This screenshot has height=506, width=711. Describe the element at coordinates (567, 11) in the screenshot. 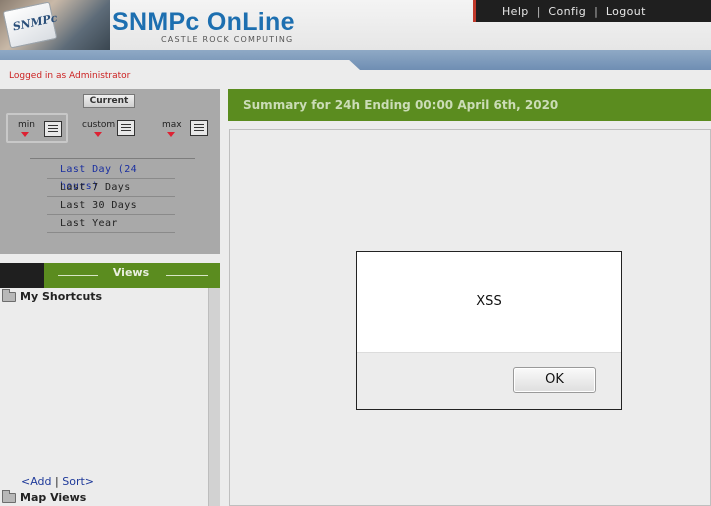

I see `config-link: Config` at that location.